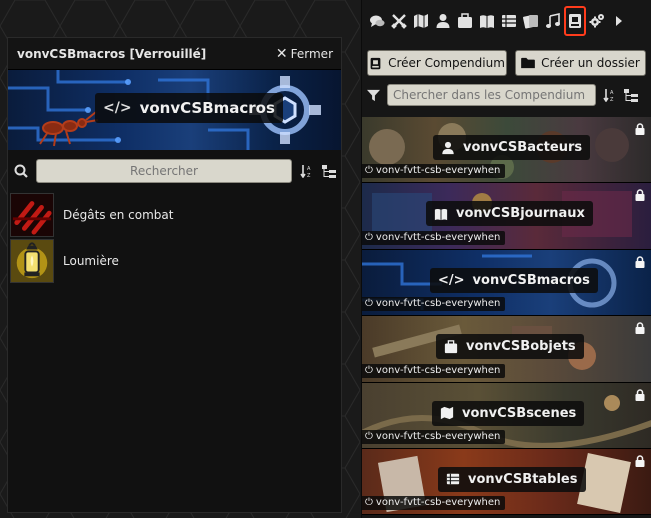  What do you see at coordinates (465, 21) in the screenshot?
I see `tab-items` at bounding box center [465, 21].